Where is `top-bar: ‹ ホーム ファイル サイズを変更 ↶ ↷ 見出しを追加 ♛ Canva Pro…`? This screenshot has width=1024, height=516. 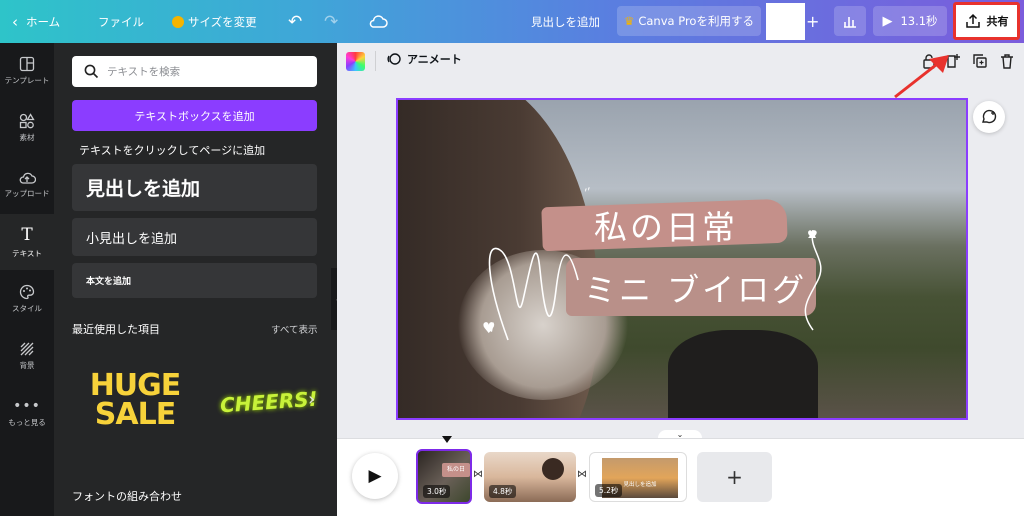
top-bar: ‹ ホーム ファイル サイズを変更 ↶ ↷ 見出しを追加 ♛ Canva Pro… is located at coordinates (512, 21).